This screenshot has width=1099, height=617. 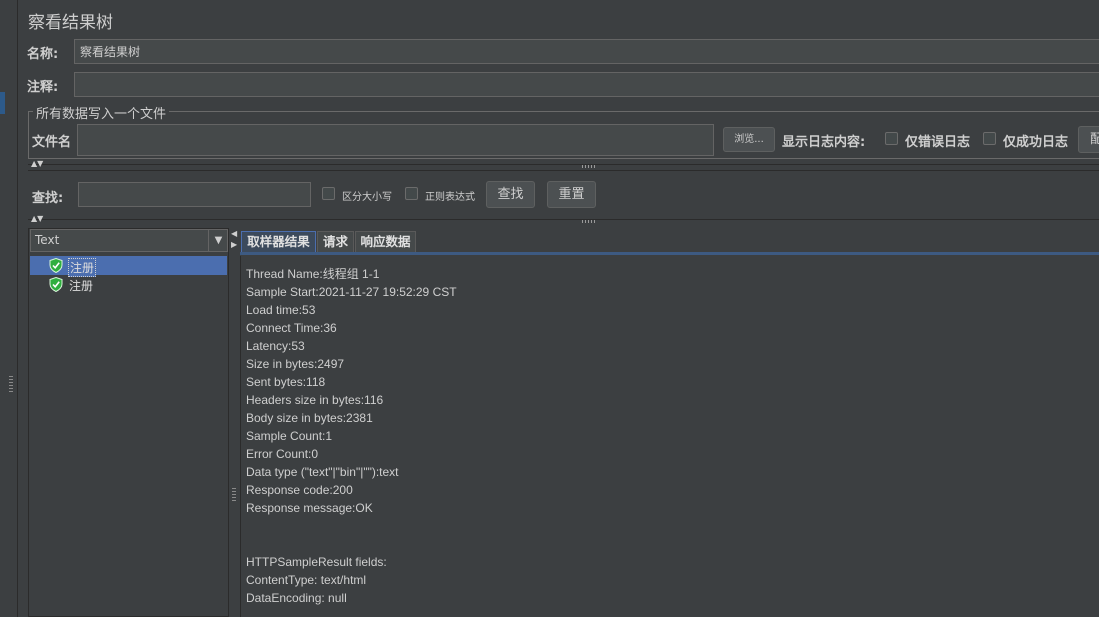 I want to click on result-line: HTTPSampleResult fields:, so click(x=316, y=562).